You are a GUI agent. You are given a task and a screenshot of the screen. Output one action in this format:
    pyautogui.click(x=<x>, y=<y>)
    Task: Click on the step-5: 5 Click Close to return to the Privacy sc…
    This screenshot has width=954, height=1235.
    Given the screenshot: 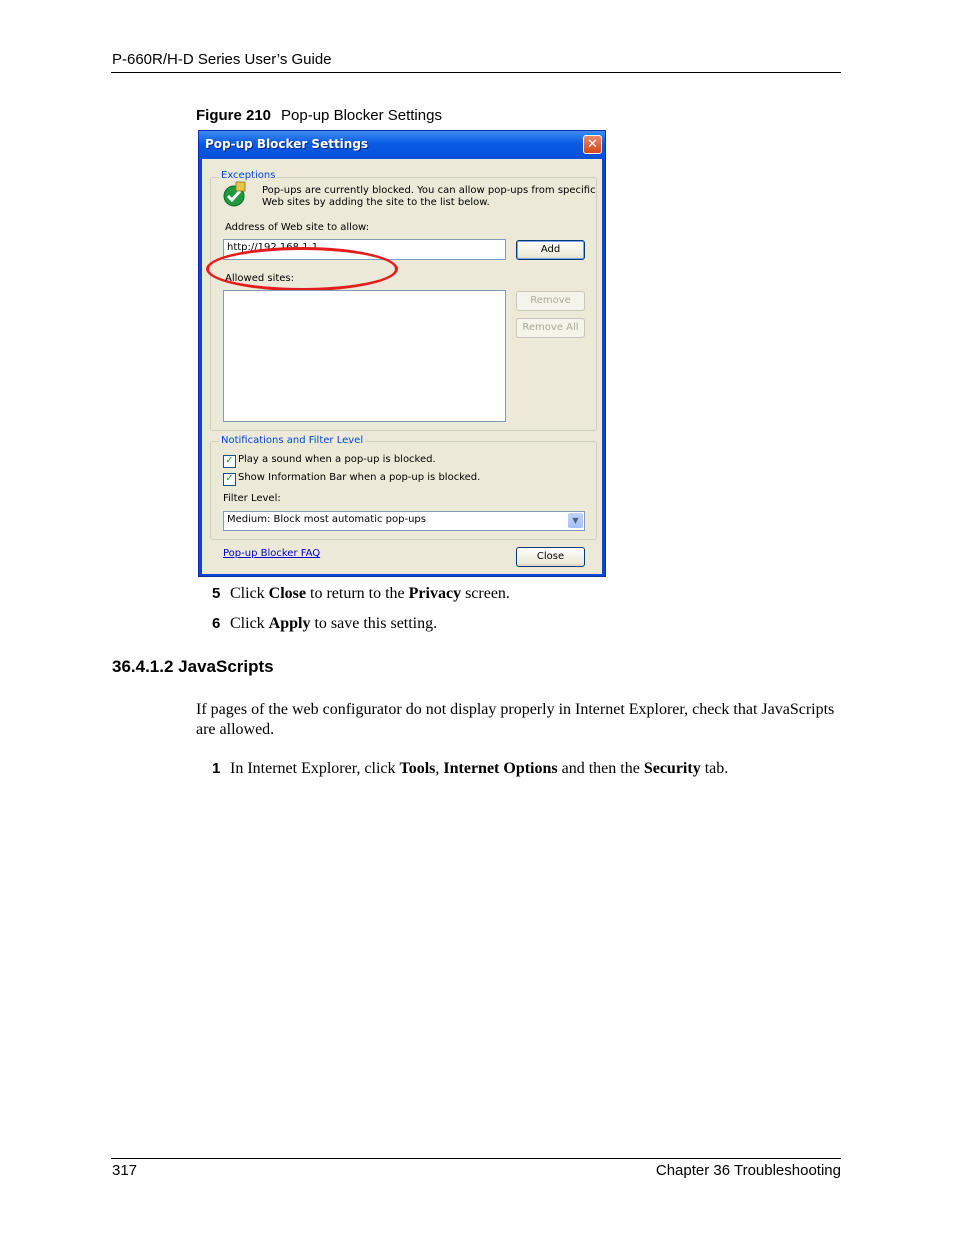 What is the action you would take?
    pyautogui.click(x=361, y=593)
    